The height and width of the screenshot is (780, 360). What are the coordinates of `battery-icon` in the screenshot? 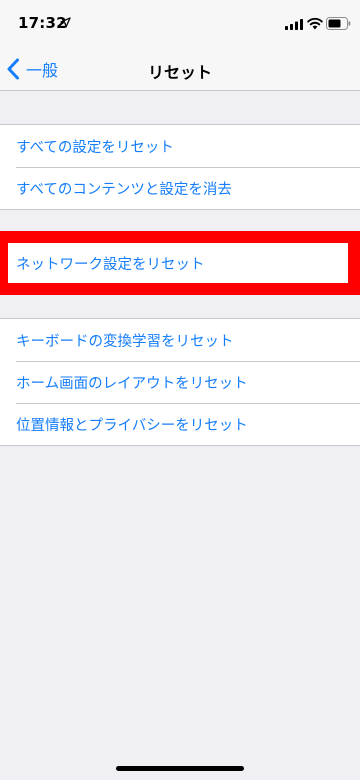 It's located at (338, 23).